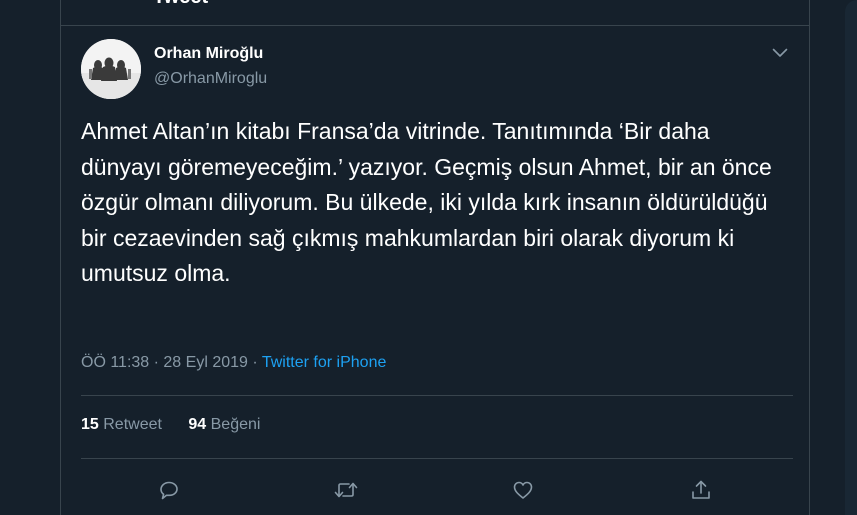 This screenshot has width=857, height=515. I want to click on retweets-link: 15 Retweet, so click(121, 425).